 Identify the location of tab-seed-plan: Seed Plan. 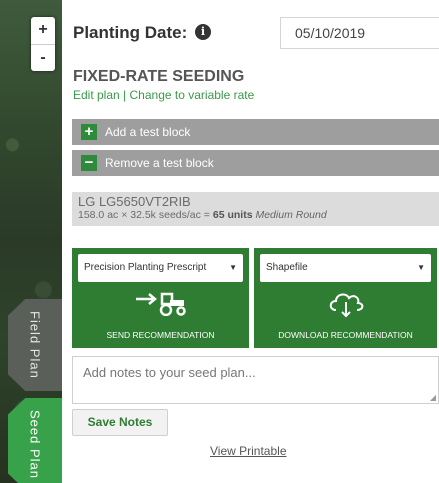
(35, 440).